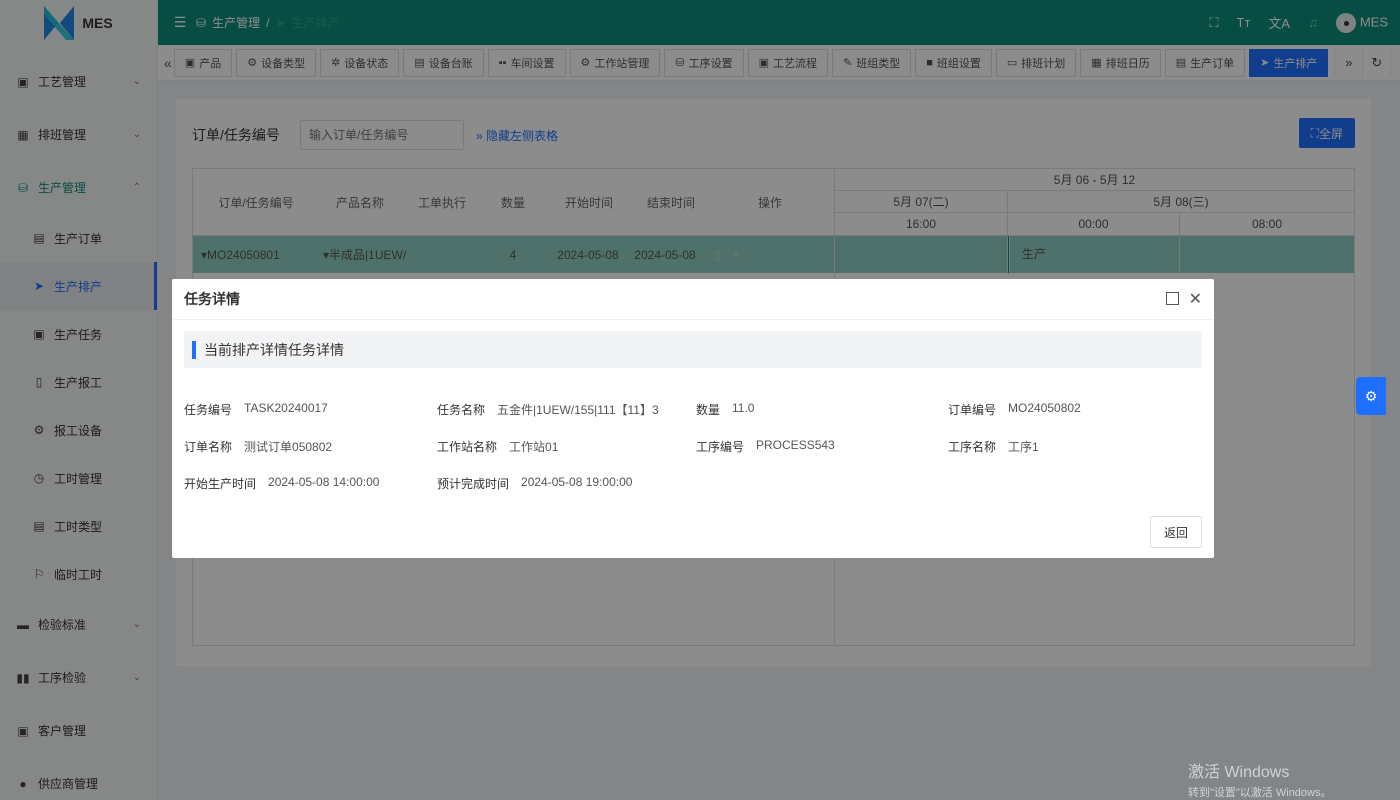 This screenshot has width=1400, height=800. Describe the element at coordinates (566, 446) in the screenshot. I see `field-workstation-name: 工作站名称 工作站01` at that location.